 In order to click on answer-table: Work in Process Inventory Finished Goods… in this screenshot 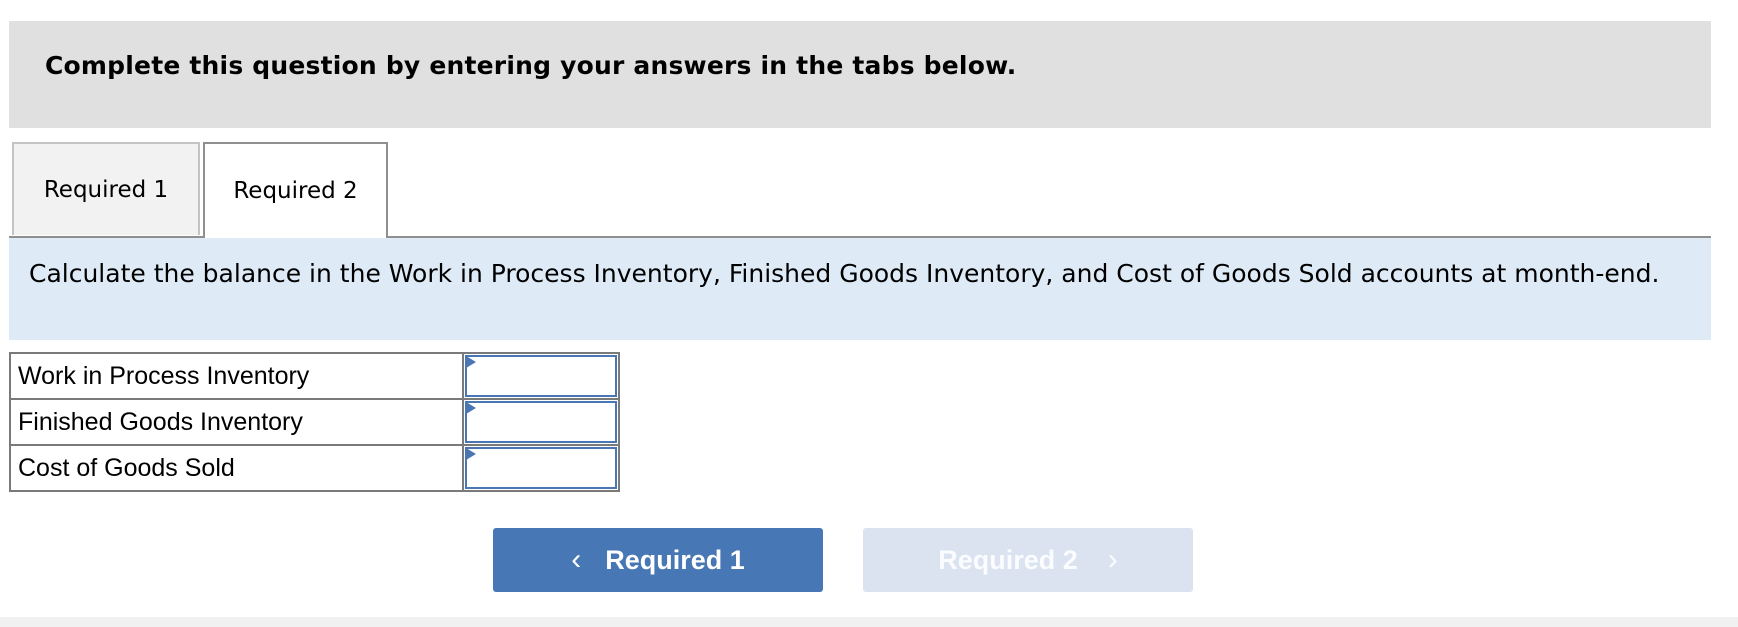, I will do `click(314, 422)`.